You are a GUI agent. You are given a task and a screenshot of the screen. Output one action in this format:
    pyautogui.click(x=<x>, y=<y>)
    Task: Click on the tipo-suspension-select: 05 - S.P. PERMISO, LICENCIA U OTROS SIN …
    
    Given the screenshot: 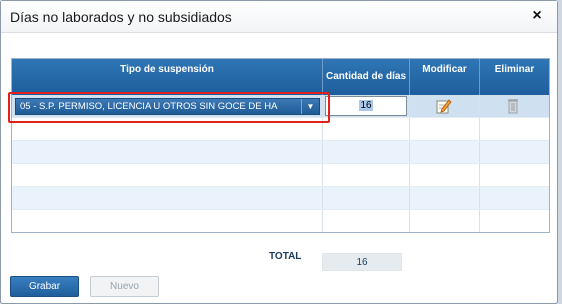 What is the action you would take?
    pyautogui.click(x=167, y=106)
    